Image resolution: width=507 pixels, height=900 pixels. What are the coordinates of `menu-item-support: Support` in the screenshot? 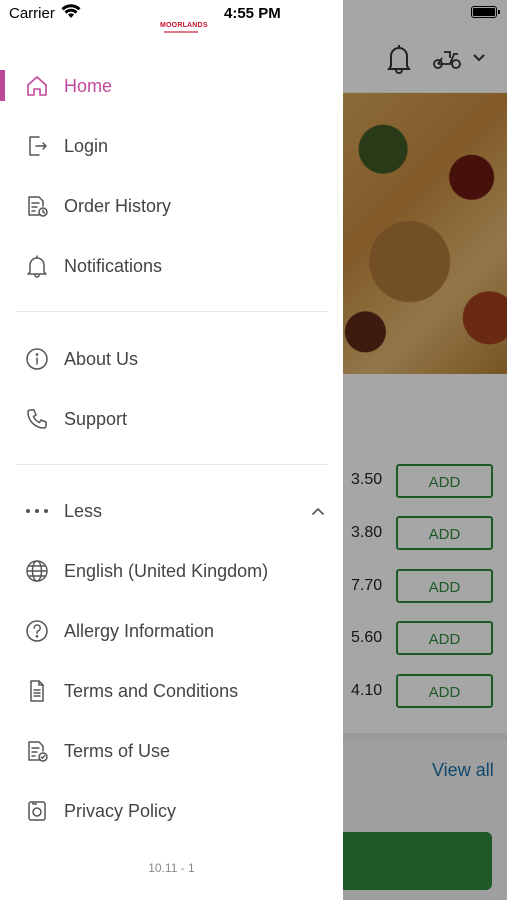 It's located at (171, 419).